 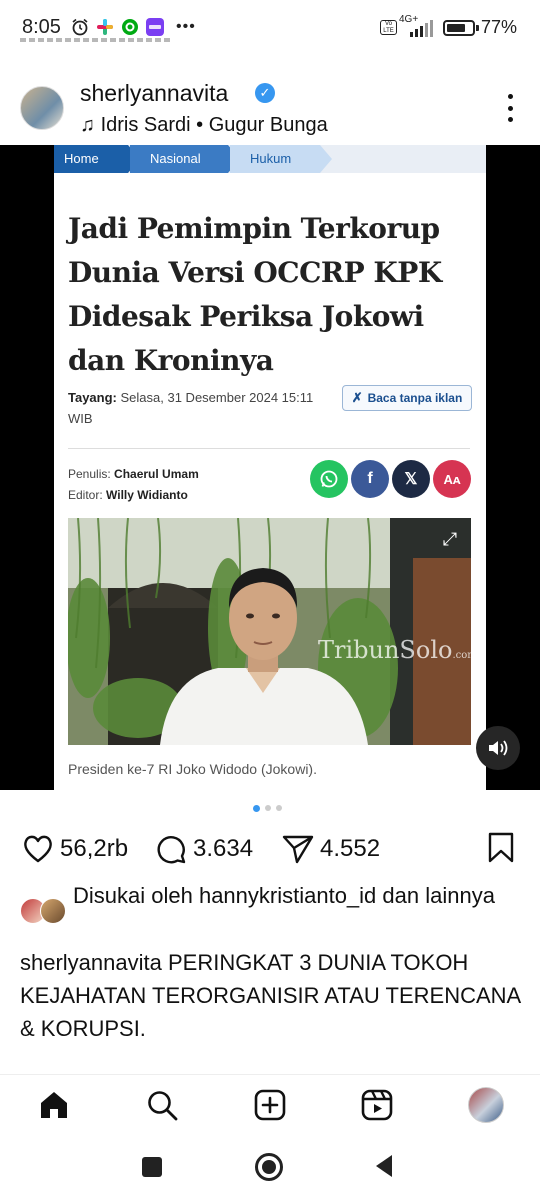 What do you see at coordinates (268, 125) in the screenshot?
I see `music-title: Gugur Bunga` at bounding box center [268, 125].